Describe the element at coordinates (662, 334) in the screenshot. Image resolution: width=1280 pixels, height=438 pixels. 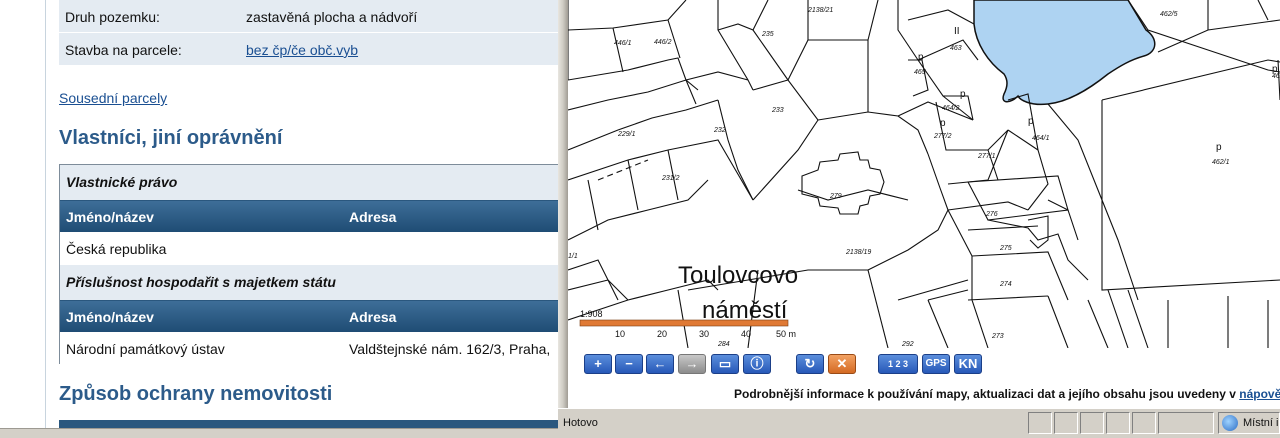
I see `scale-tick: 20` at that location.